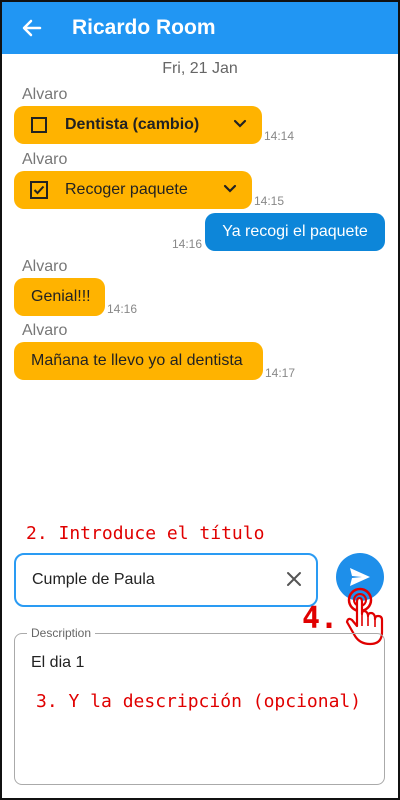 Image resolution: width=400 pixels, height=800 pixels. I want to click on back-button, so click(32, 28).